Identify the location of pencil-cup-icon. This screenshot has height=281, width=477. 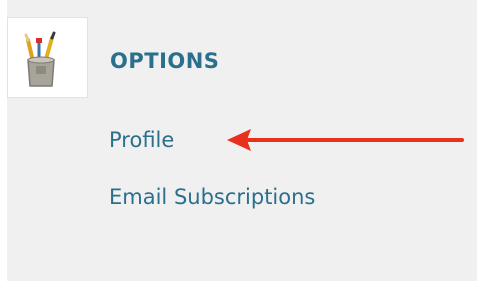
(40, 59).